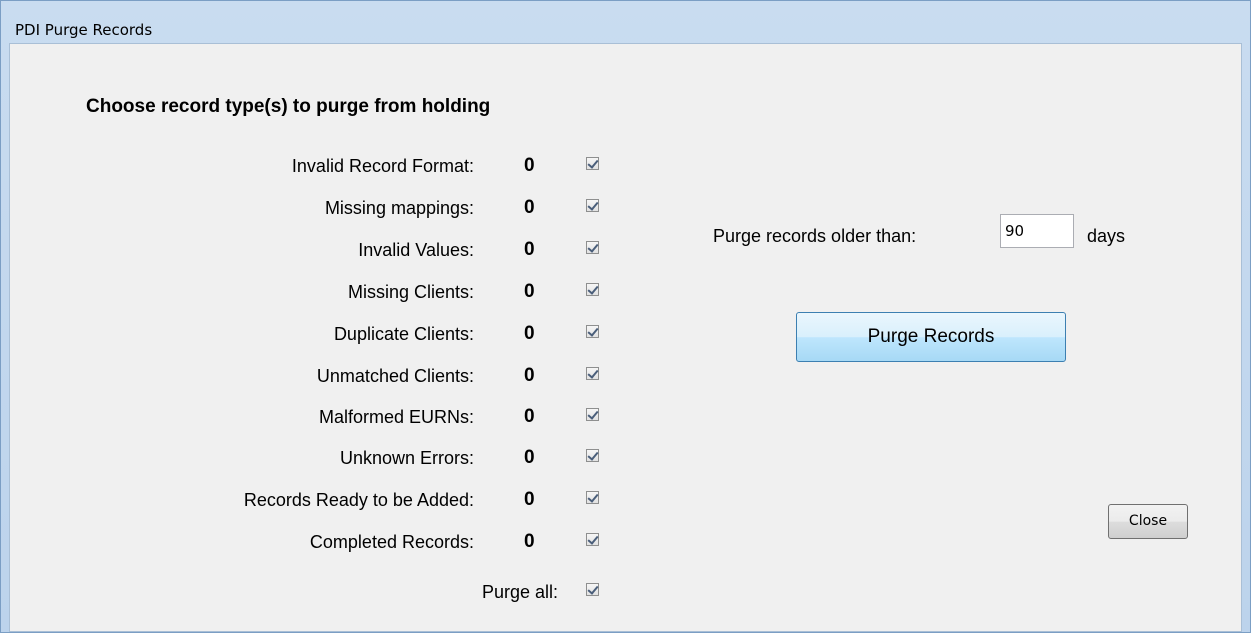 The width and height of the screenshot is (1251, 633). I want to click on record-type-checkbox-completed-records, so click(592, 539).